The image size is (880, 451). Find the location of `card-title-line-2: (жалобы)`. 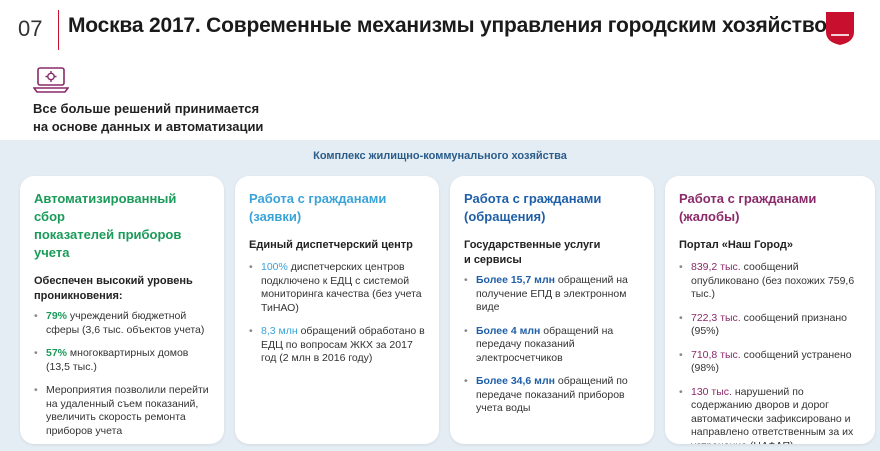

card-title-line-2: (жалобы) is located at coordinates (709, 216).